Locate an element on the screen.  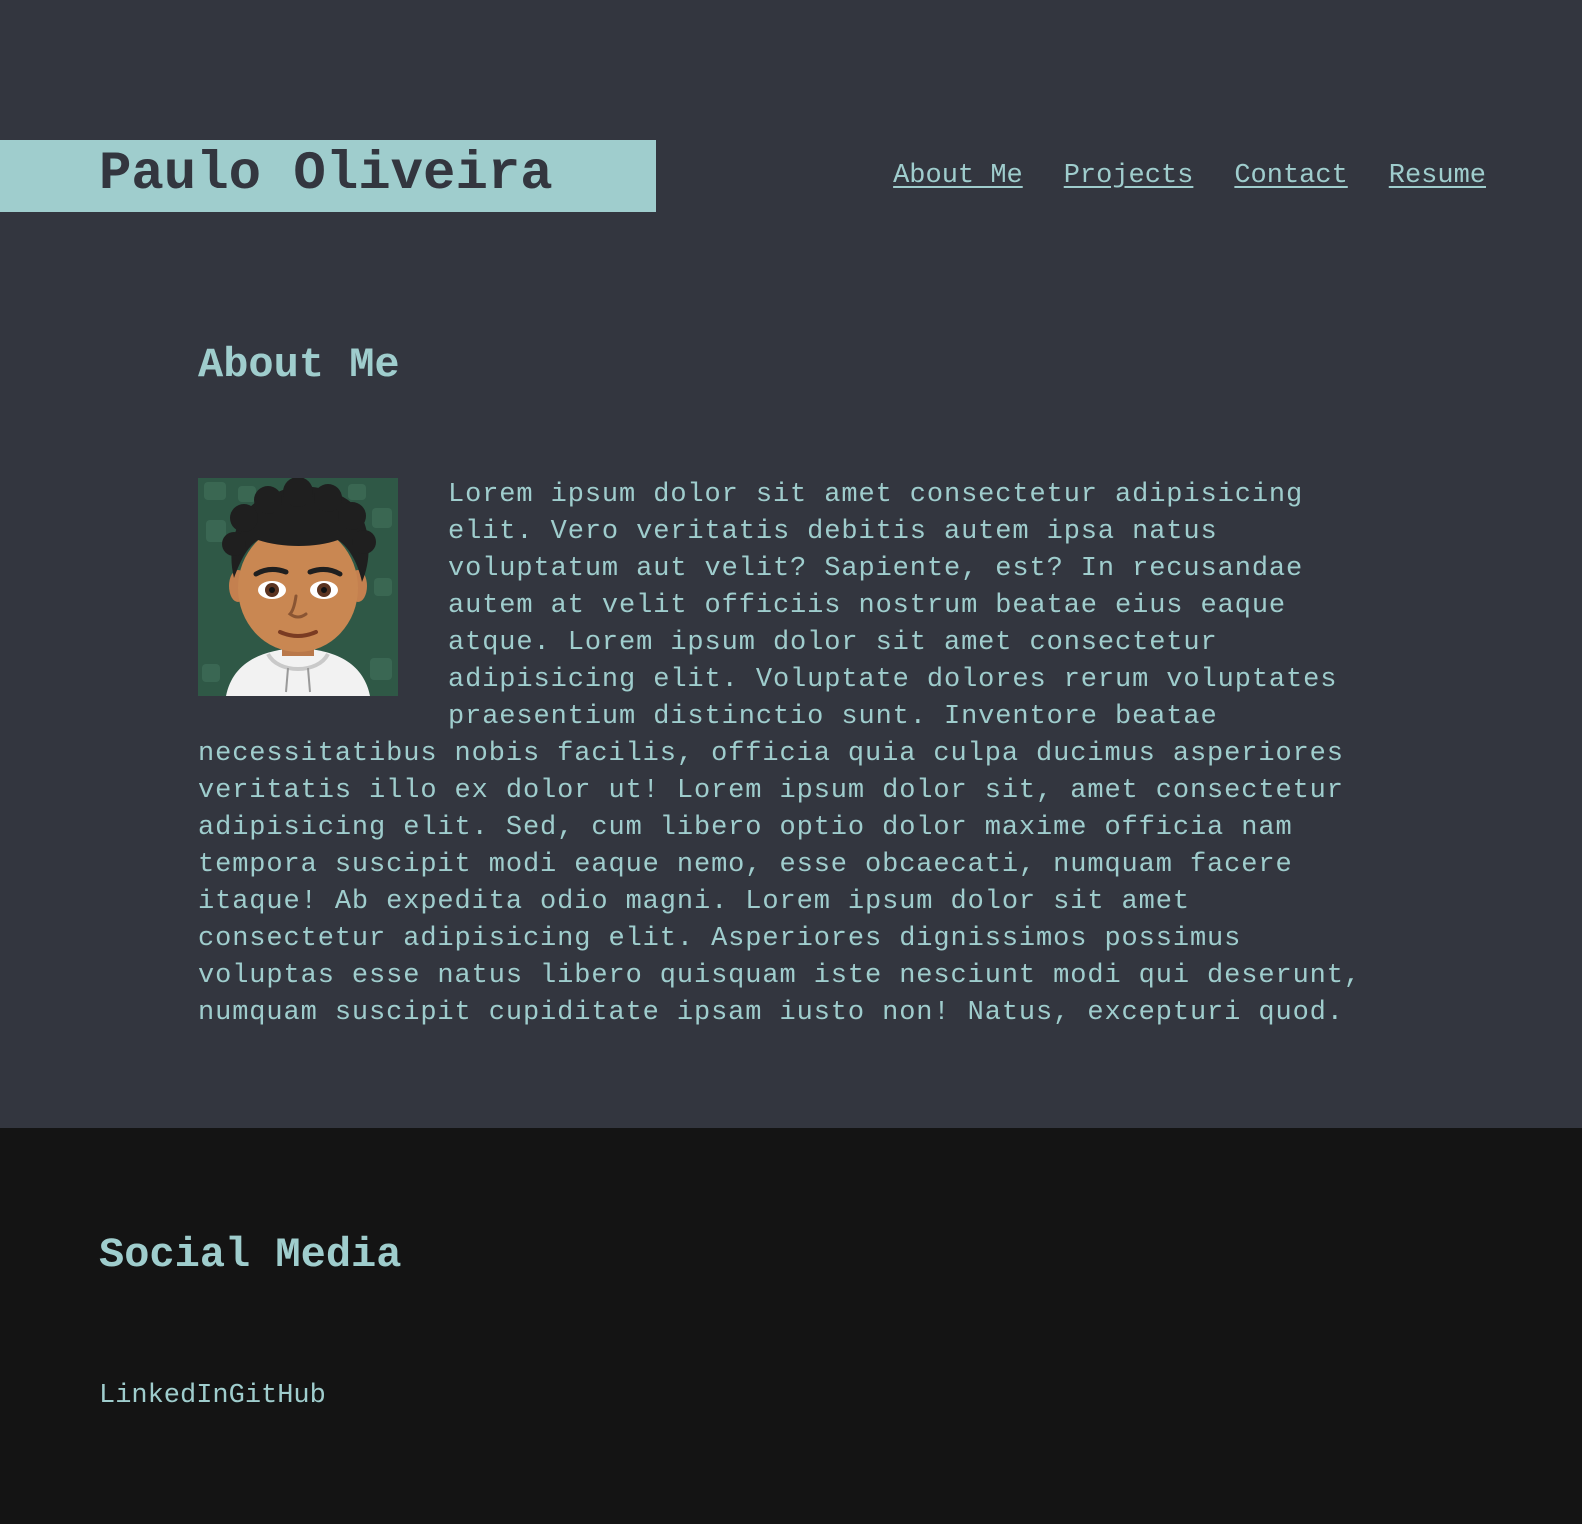
social-links: LinkedInGitHub is located at coordinates (212, 1396).